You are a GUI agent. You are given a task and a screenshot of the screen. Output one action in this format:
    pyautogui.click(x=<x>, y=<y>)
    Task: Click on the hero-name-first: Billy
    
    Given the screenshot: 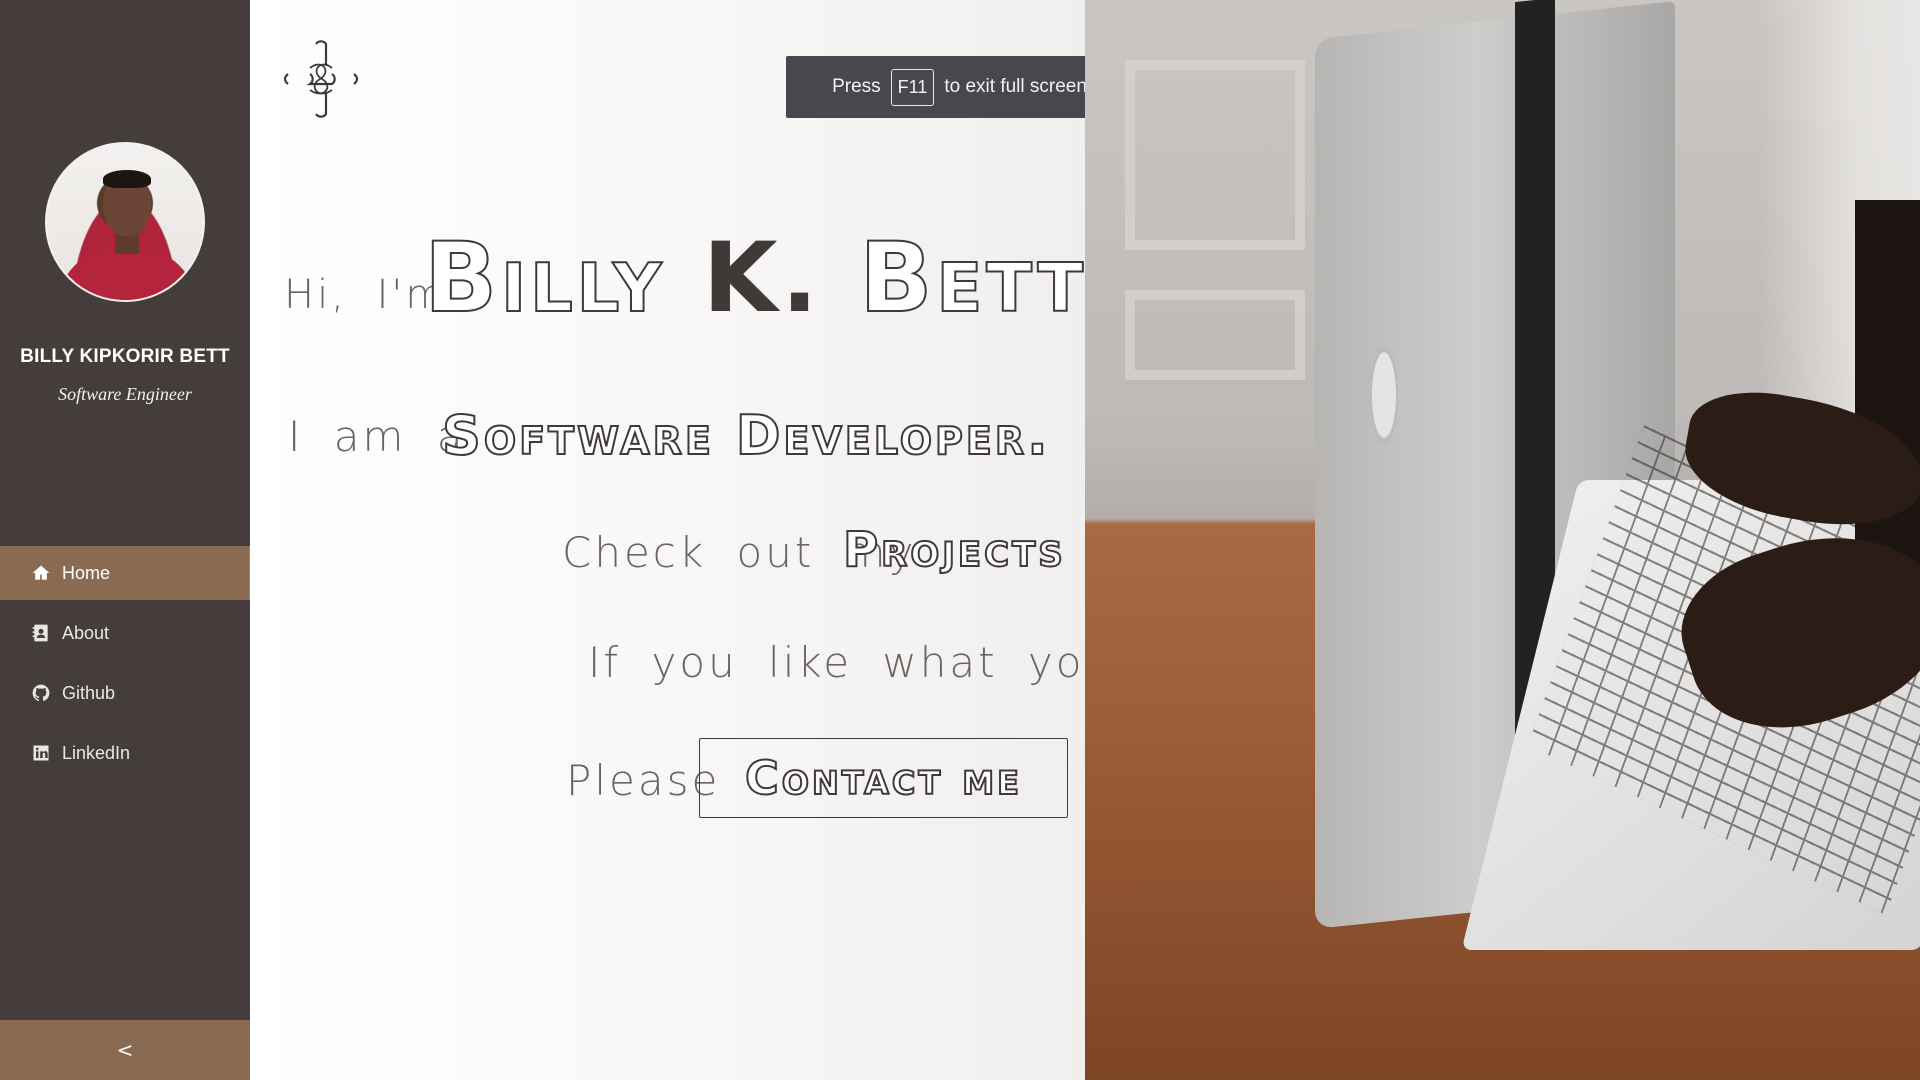 What is the action you would take?
    pyautogui.click(x=544, y=278)
    